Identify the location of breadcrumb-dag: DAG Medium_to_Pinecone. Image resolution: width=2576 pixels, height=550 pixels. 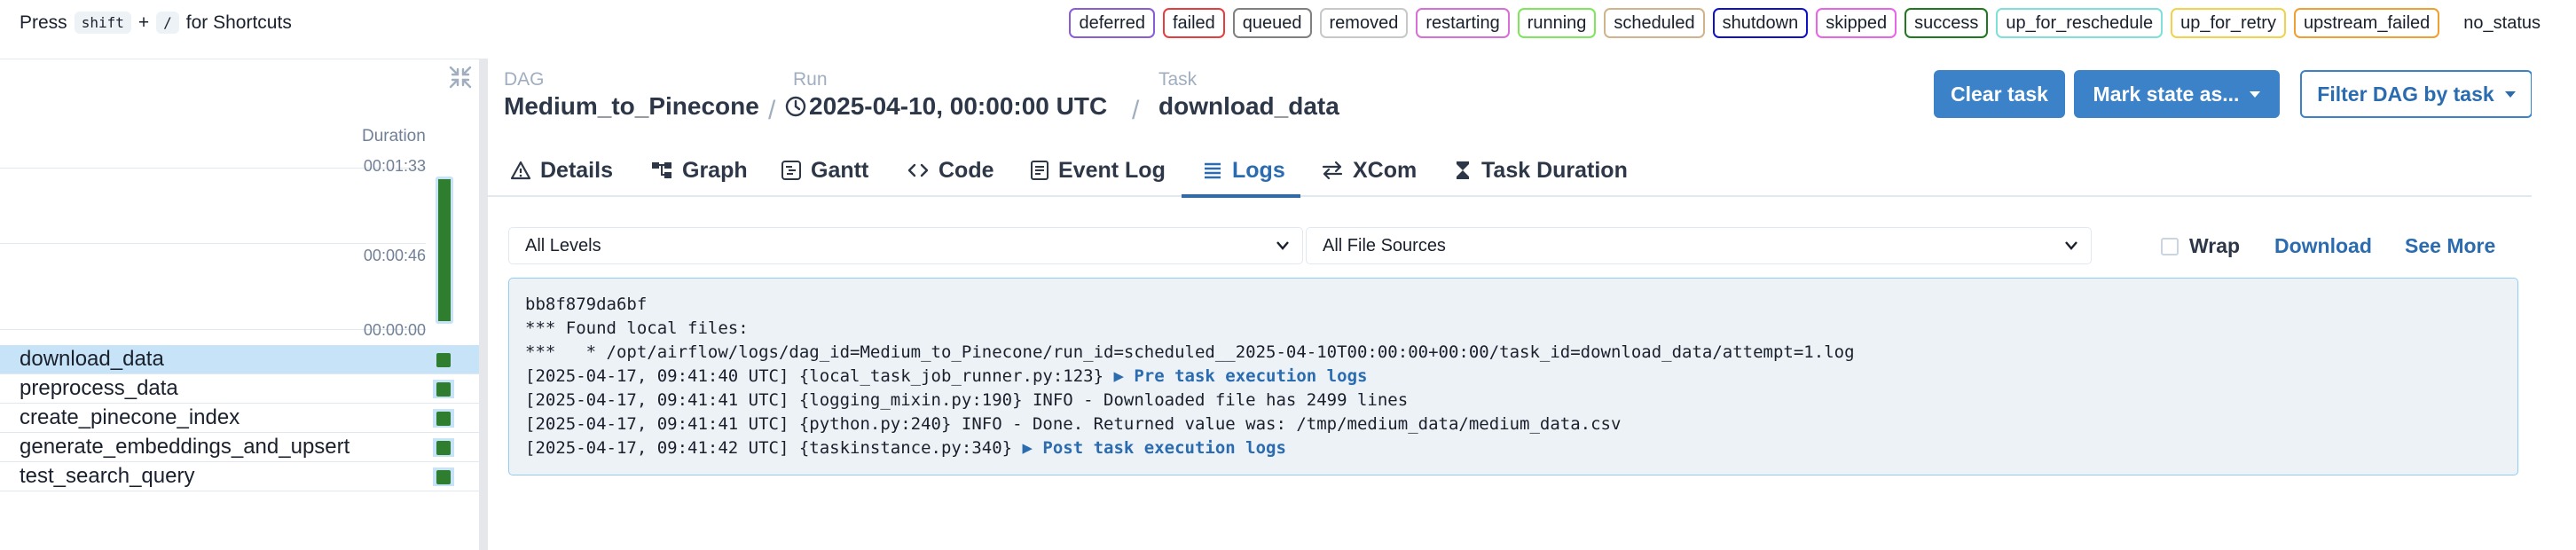
(631, 95).